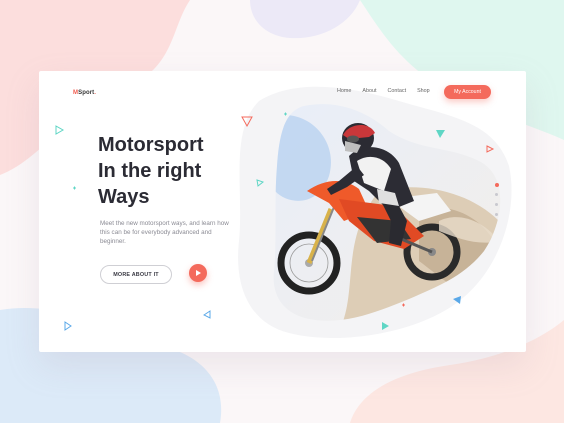  What do you see at coordinates (150, 171) in the screenshot?
I see `headline-line-2: In the right` at bounding box center [150, 171].